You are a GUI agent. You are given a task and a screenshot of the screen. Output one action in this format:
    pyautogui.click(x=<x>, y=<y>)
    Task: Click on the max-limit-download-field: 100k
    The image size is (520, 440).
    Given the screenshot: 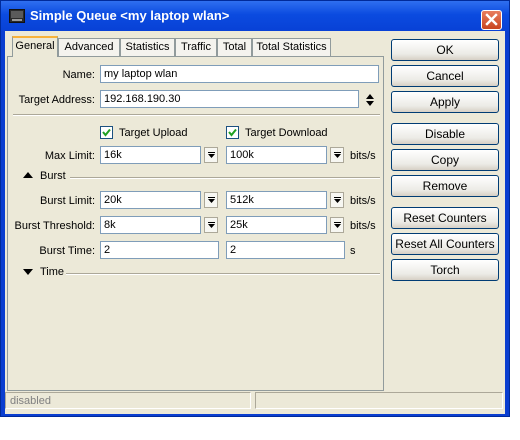 What is the action you would take?
    pyautogui.click(x=276, y=155)
    